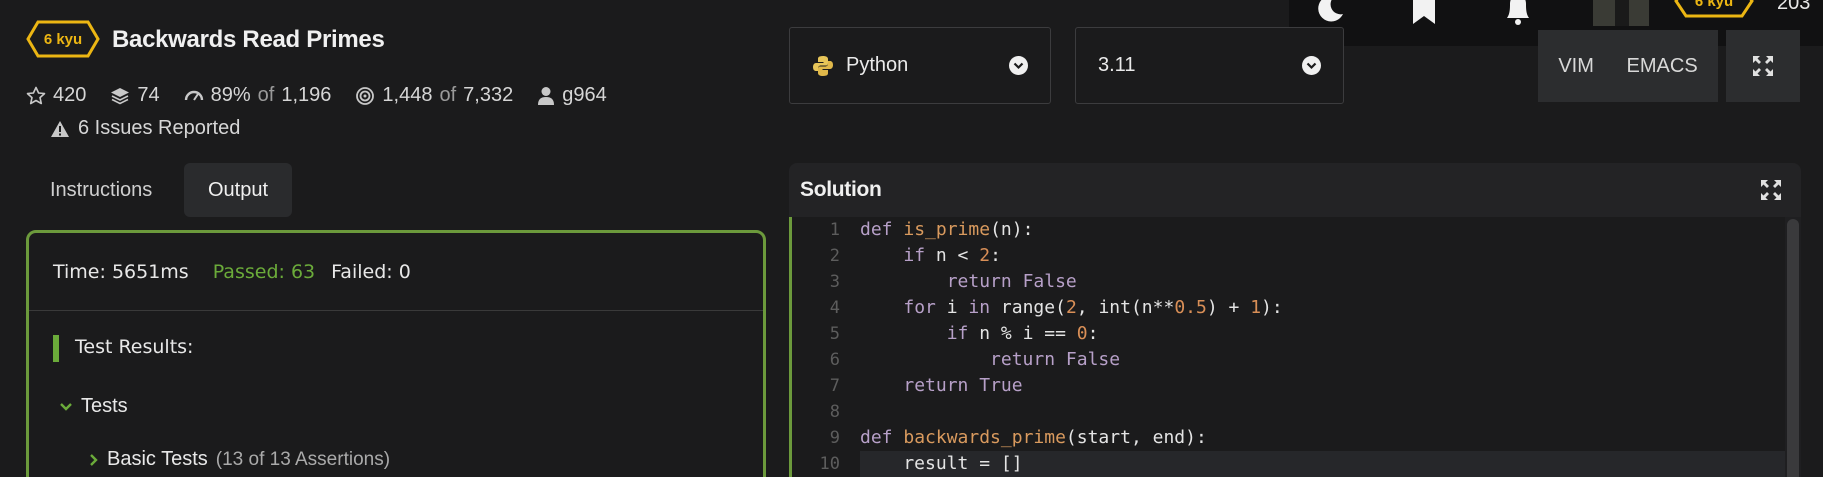 The image size is (1823, 477). Describe the element at coordinates (135, 95) in the screenshot. I see `collections-stat: 74` at that location.